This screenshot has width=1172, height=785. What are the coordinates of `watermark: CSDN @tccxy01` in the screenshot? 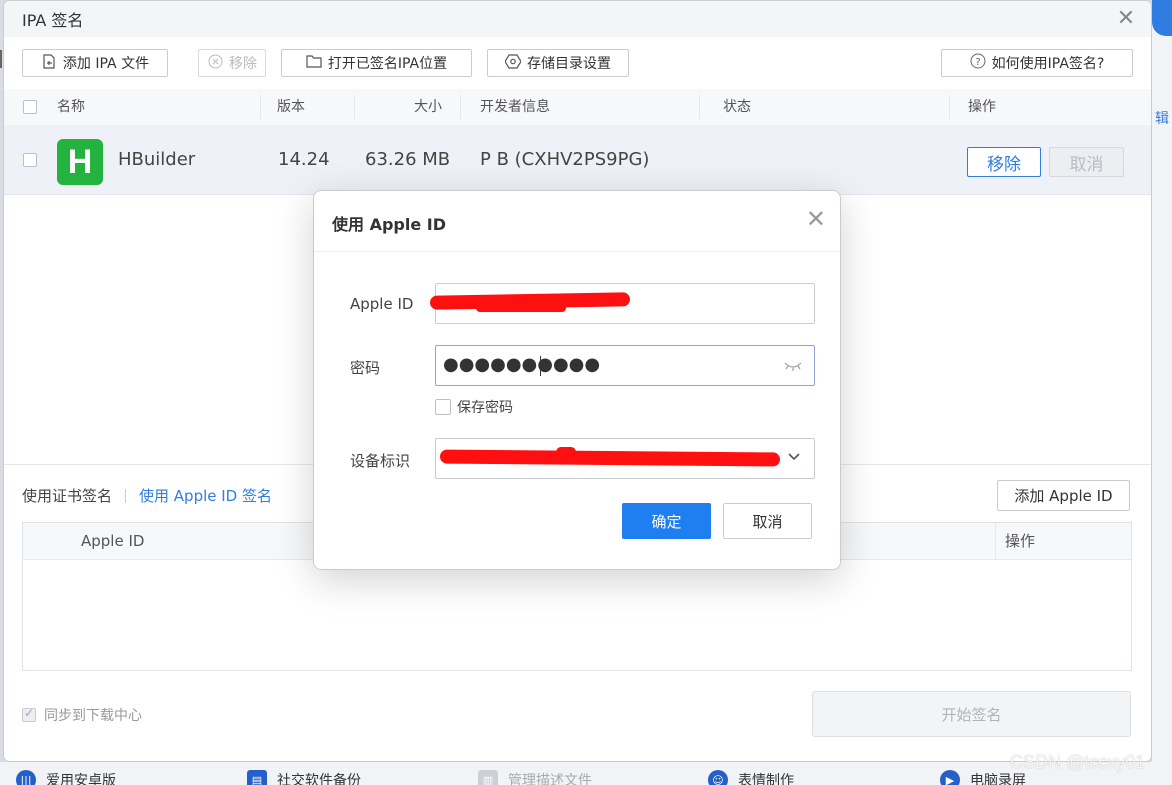 It's located at (1078, 762).